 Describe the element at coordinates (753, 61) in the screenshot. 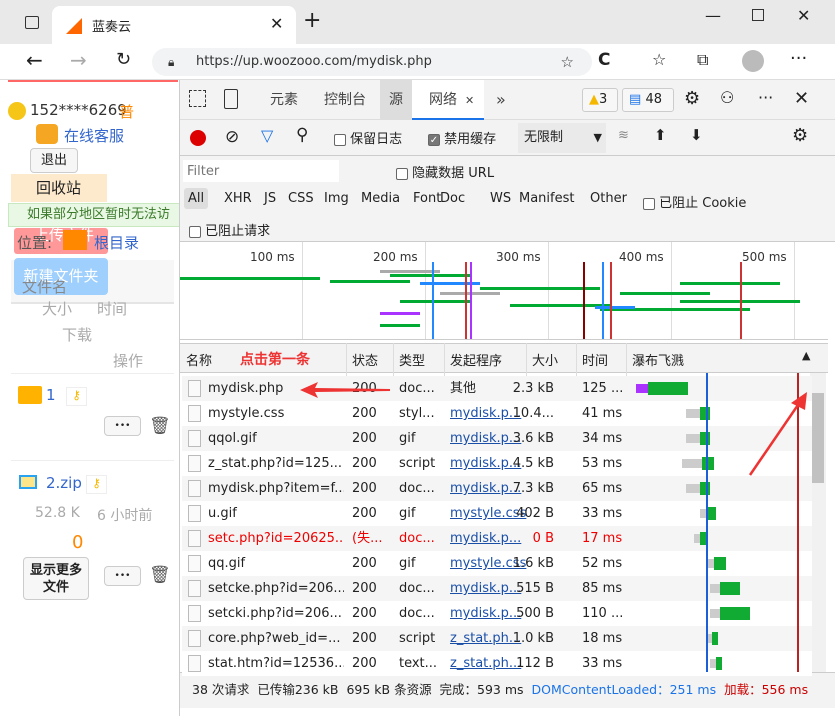

I see `profile-avatar` at that location.